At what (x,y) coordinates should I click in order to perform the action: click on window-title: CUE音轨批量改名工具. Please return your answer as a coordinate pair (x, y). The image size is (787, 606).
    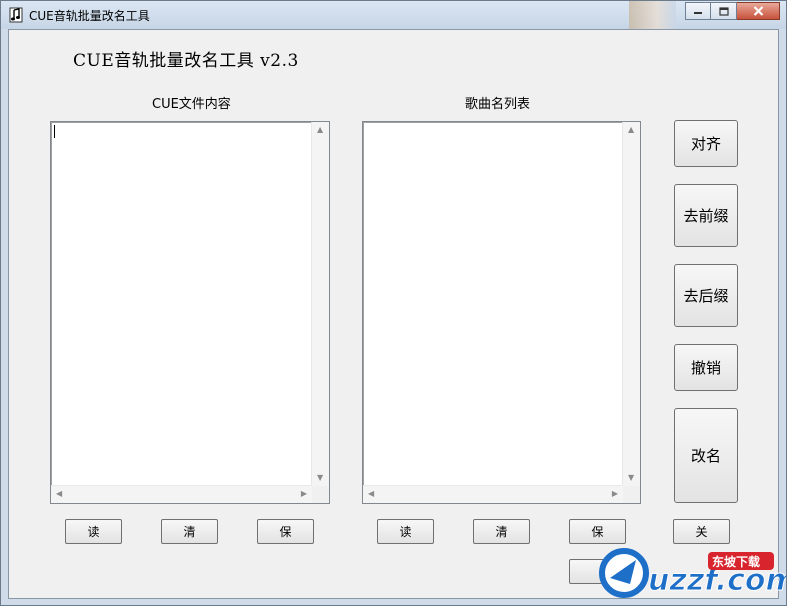
    Looking at the image, I should click on (89, 16).